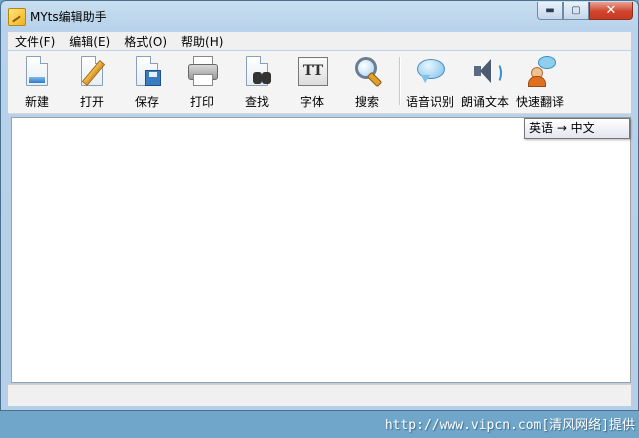 The image size is (639, 438). Describe the element at coordinates (576, 11) in the screenshot. I see `maximize-button: ▢` at that location.